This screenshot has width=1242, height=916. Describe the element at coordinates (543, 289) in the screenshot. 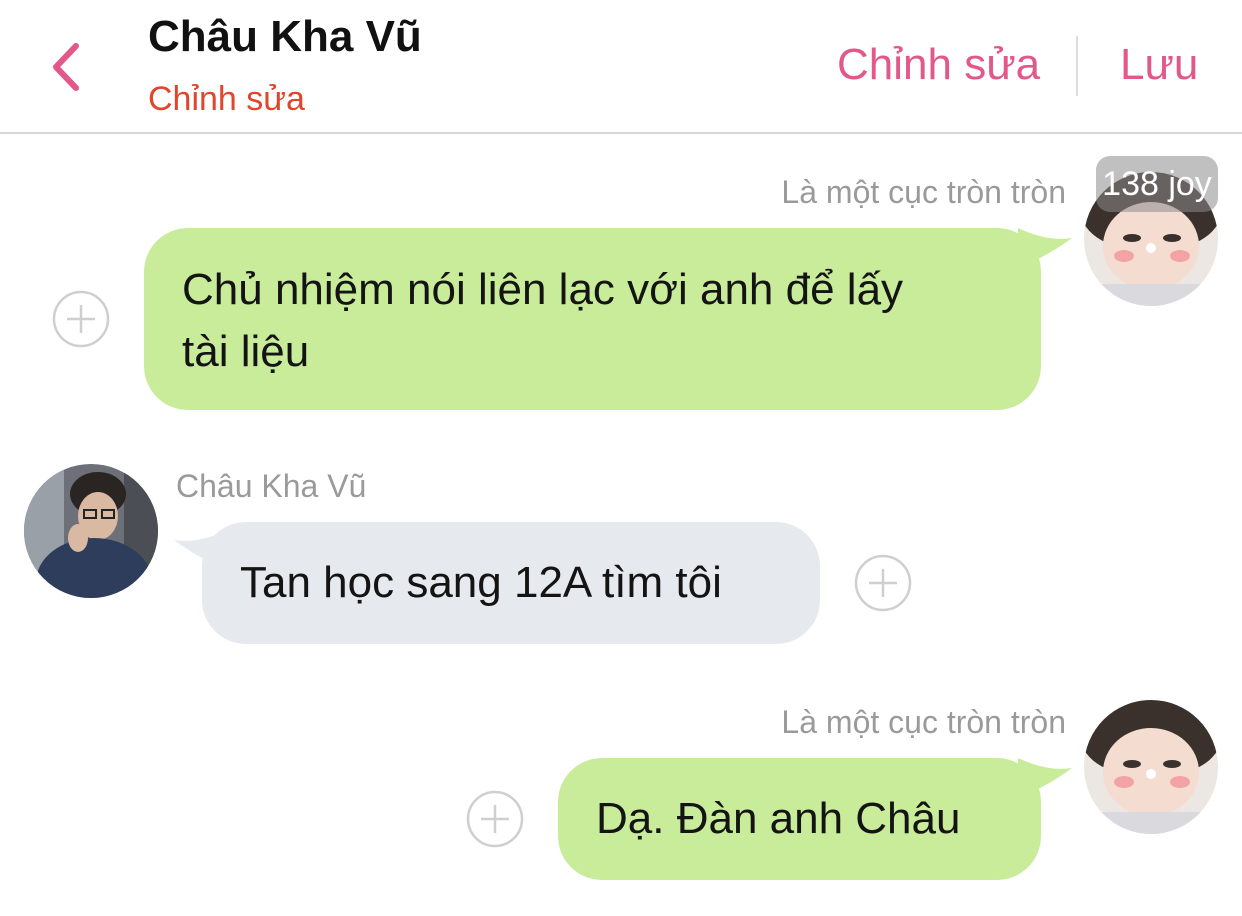

I see `message-text: Chủ nhiệm nói liên lạc với anh để lấy` at that location.